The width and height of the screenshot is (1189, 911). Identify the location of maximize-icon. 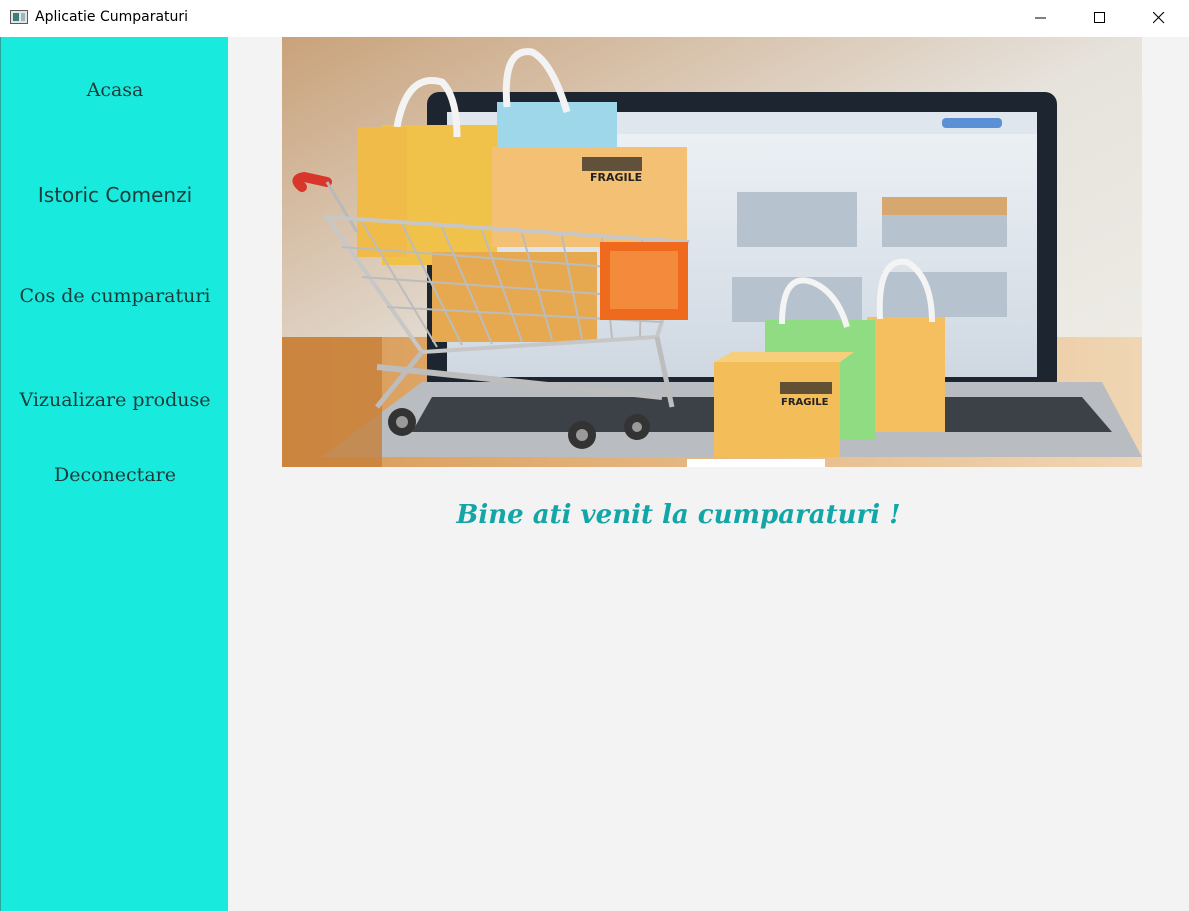
(1099, 17).